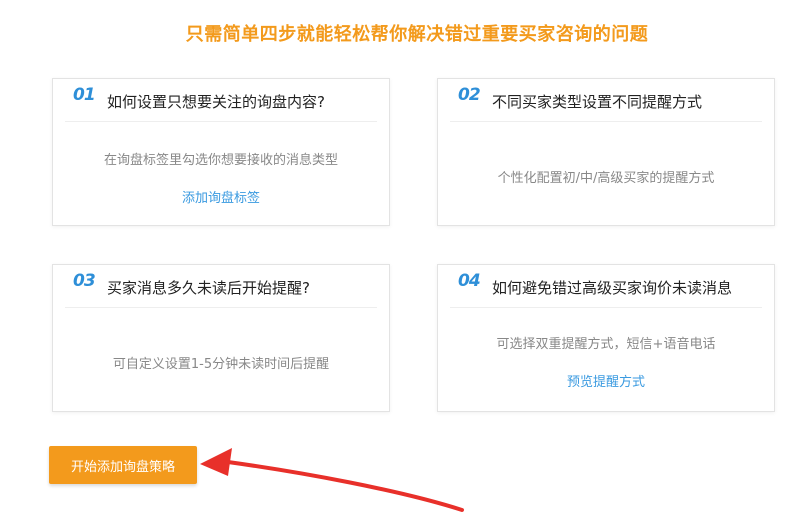 The height and width of the screenshot is (526, 786). I want to click on start-add-strategy-button: 开始添加询盘策略, so click(123, 465).